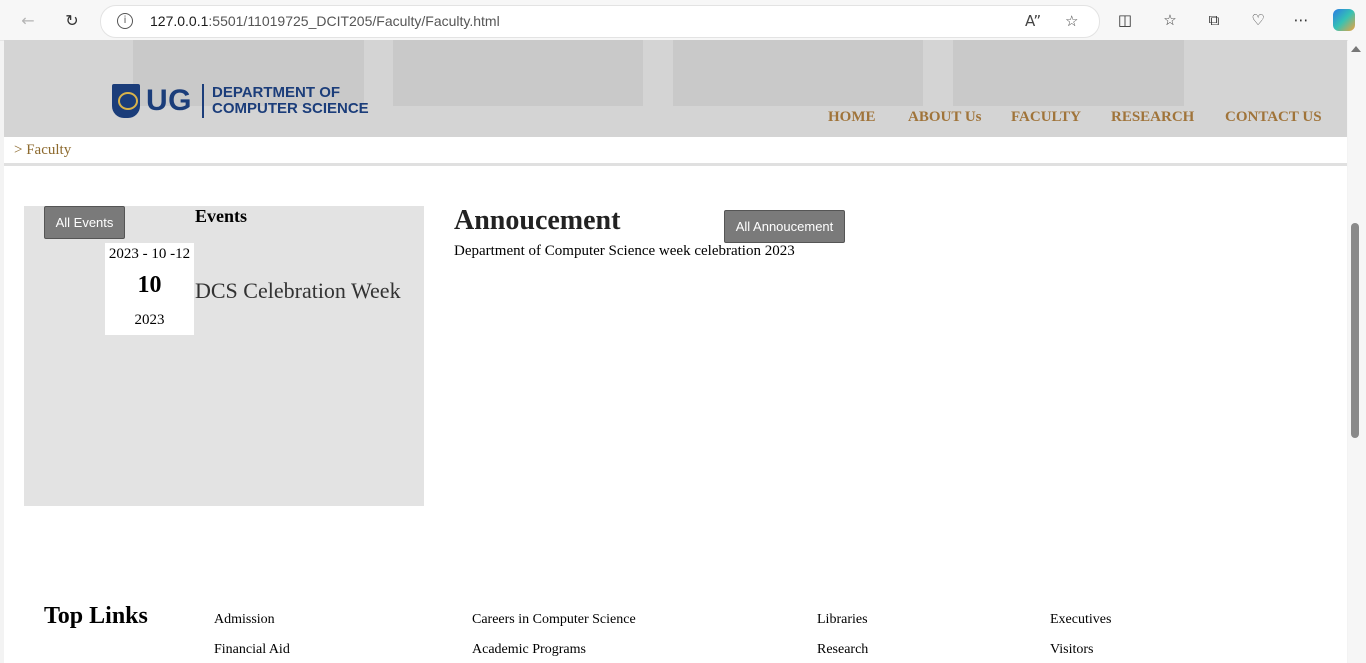 The width and height of the screenshot is (1366, 663). What do you see at coordinates (276, 92) in the screenshot?
I see `logo-dept-line1: DEPARTMENT OF` at bounding box center [276, 92].